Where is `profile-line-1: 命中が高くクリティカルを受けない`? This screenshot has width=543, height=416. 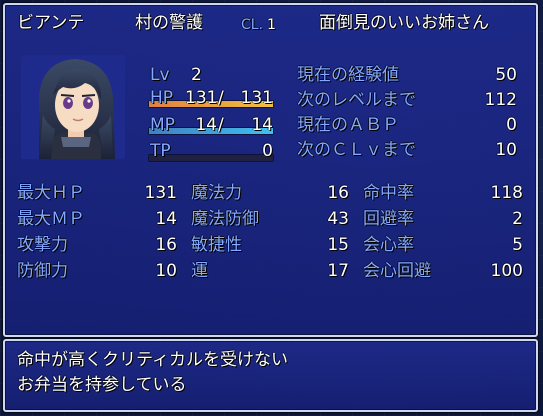
profile-line-1: 命中が高くクリティカルを受けない is located at coordinates (152, 360).